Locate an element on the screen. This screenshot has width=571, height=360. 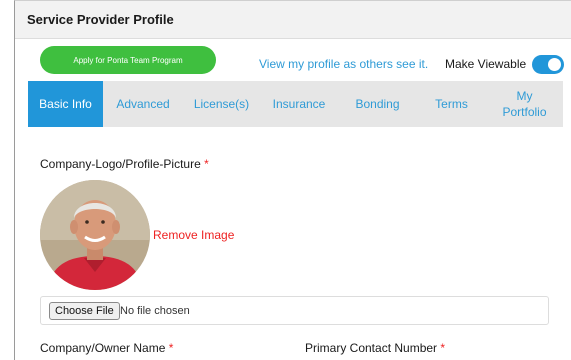
primary-contact-label: Primary Contact Number * is located at coordinates (375, 348).